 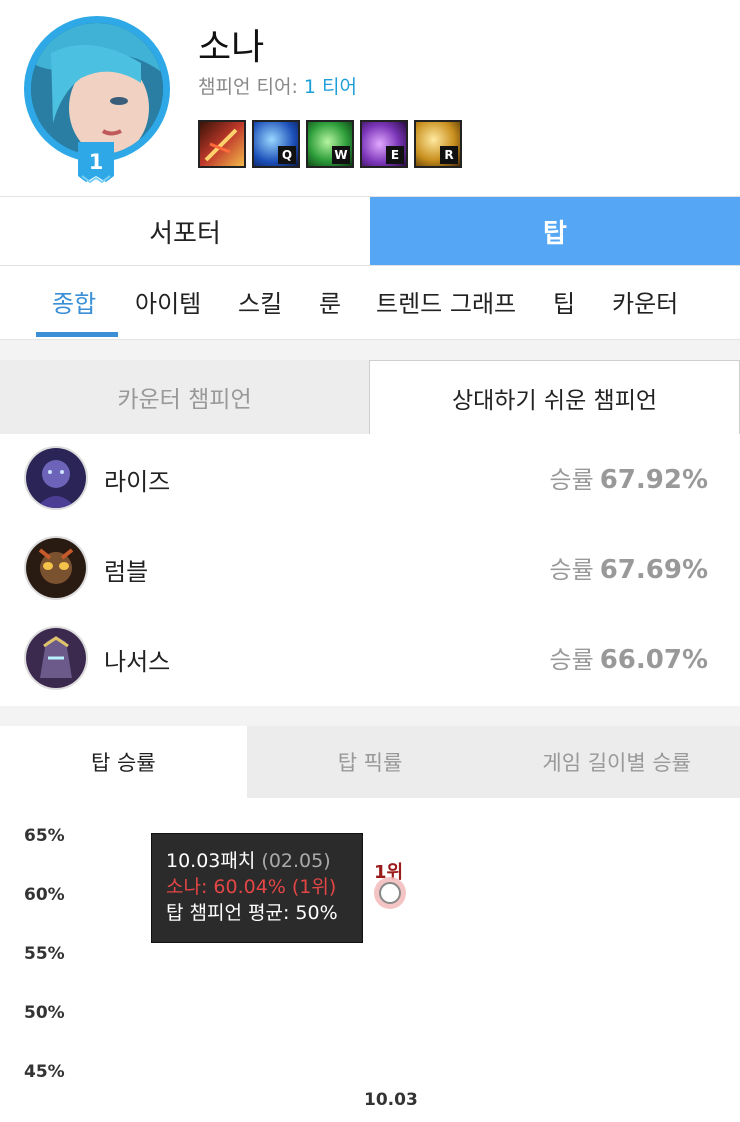 I want to click on nav-counter: 카운터, so click(x=645, y=301).